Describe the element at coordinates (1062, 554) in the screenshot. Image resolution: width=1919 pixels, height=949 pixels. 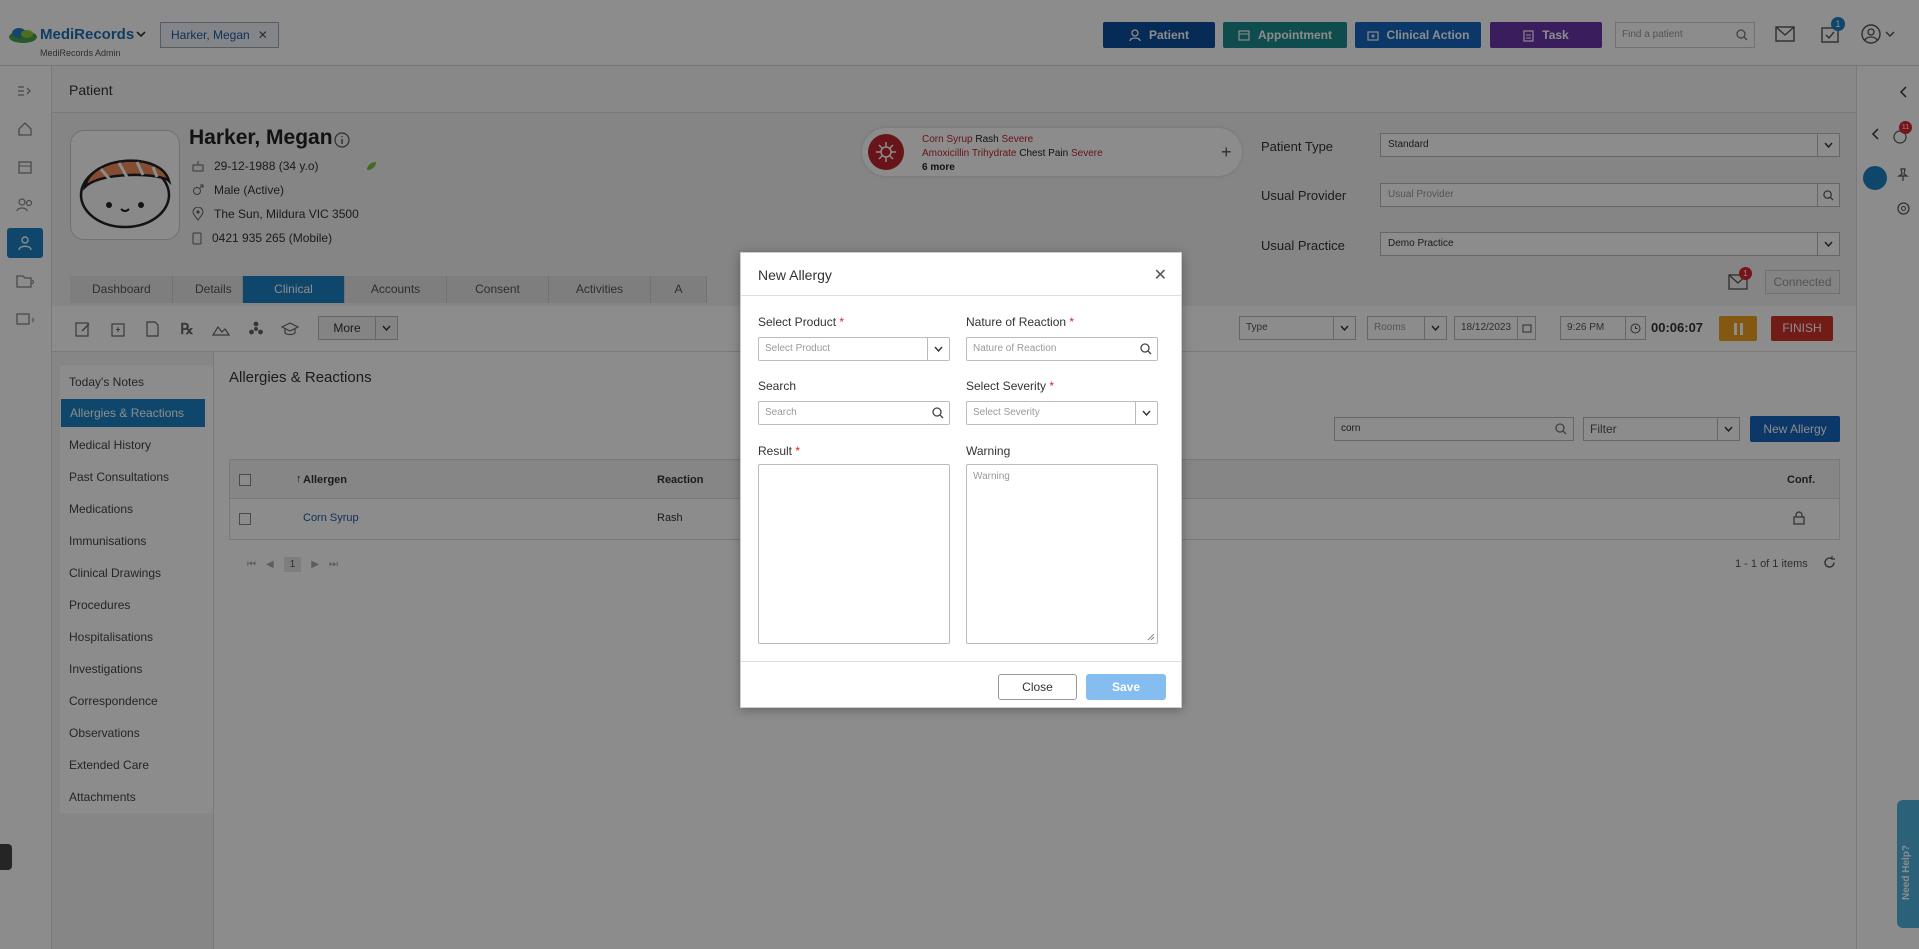
I see `warning-textarea: Warning` at that location.